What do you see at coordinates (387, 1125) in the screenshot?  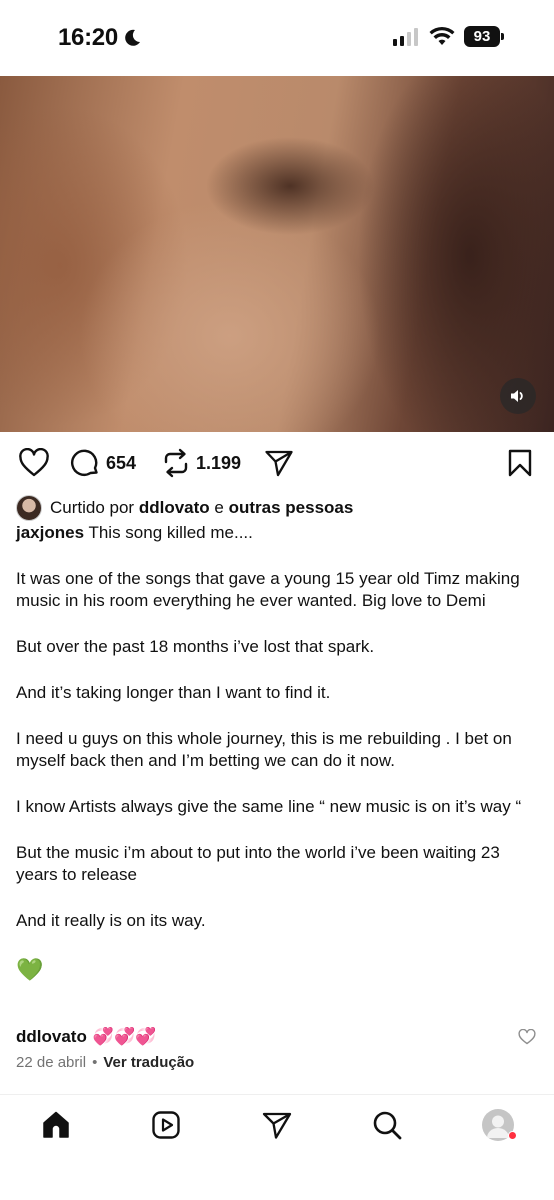 I see `search-icon` at bounding box center [387, 1125].